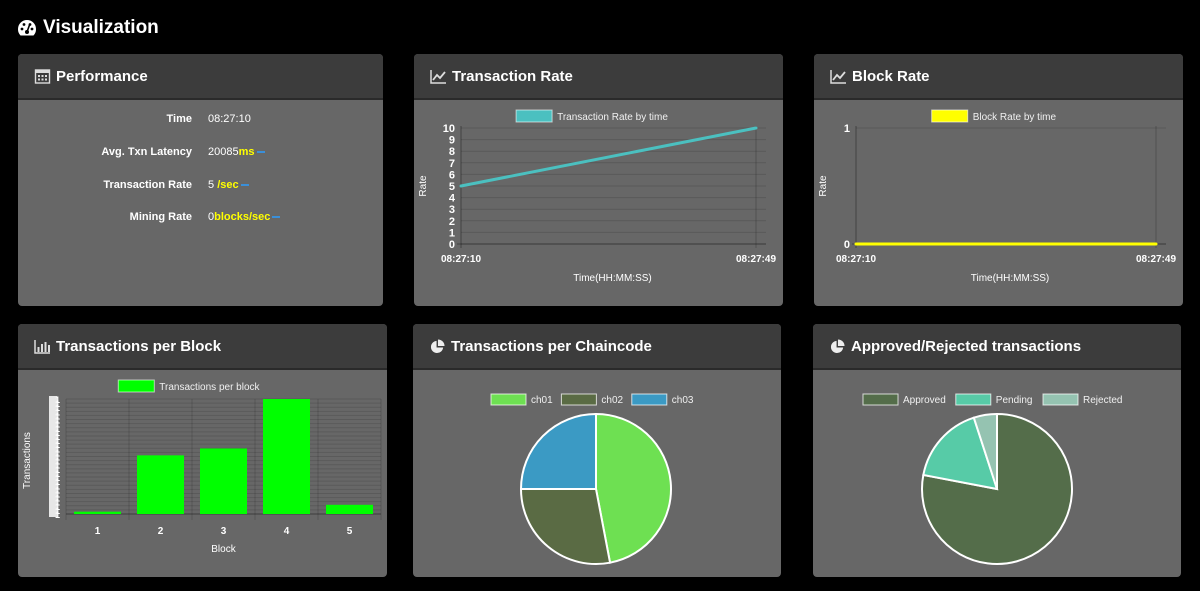  I want to click on perf-label: Time, so click(179, 119).